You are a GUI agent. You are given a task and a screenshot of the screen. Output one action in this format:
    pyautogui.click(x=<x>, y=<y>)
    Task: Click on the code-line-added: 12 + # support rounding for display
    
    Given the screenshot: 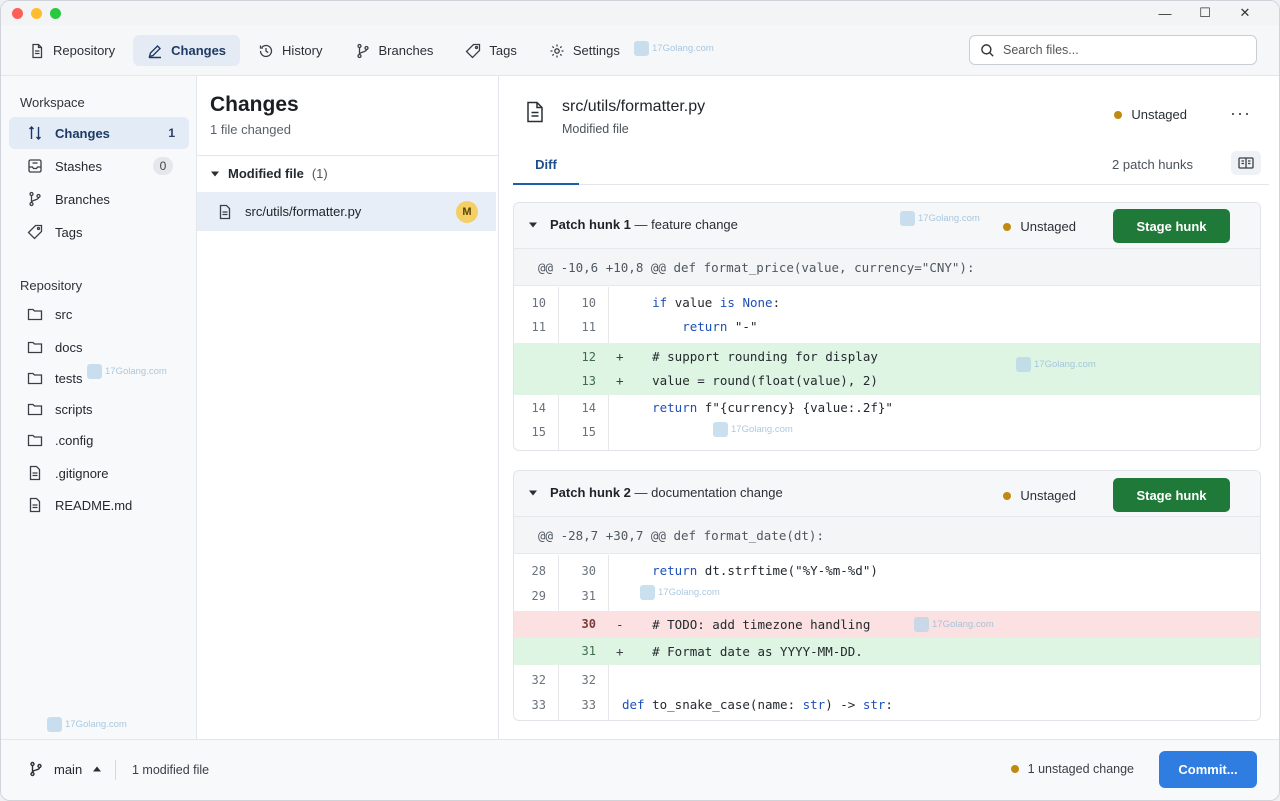 What is the action you would take?
    pyautogui.click(x=887, y=357)
    